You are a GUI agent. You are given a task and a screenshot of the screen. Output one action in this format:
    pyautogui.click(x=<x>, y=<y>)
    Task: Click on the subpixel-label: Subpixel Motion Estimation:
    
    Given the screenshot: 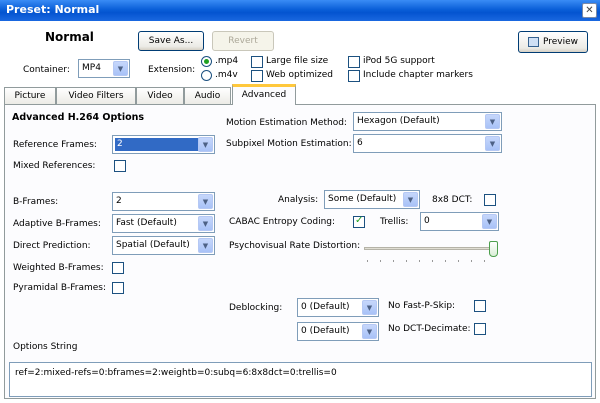 What is the action you would take?
    pyautogui.click(x=289, y=144)
    